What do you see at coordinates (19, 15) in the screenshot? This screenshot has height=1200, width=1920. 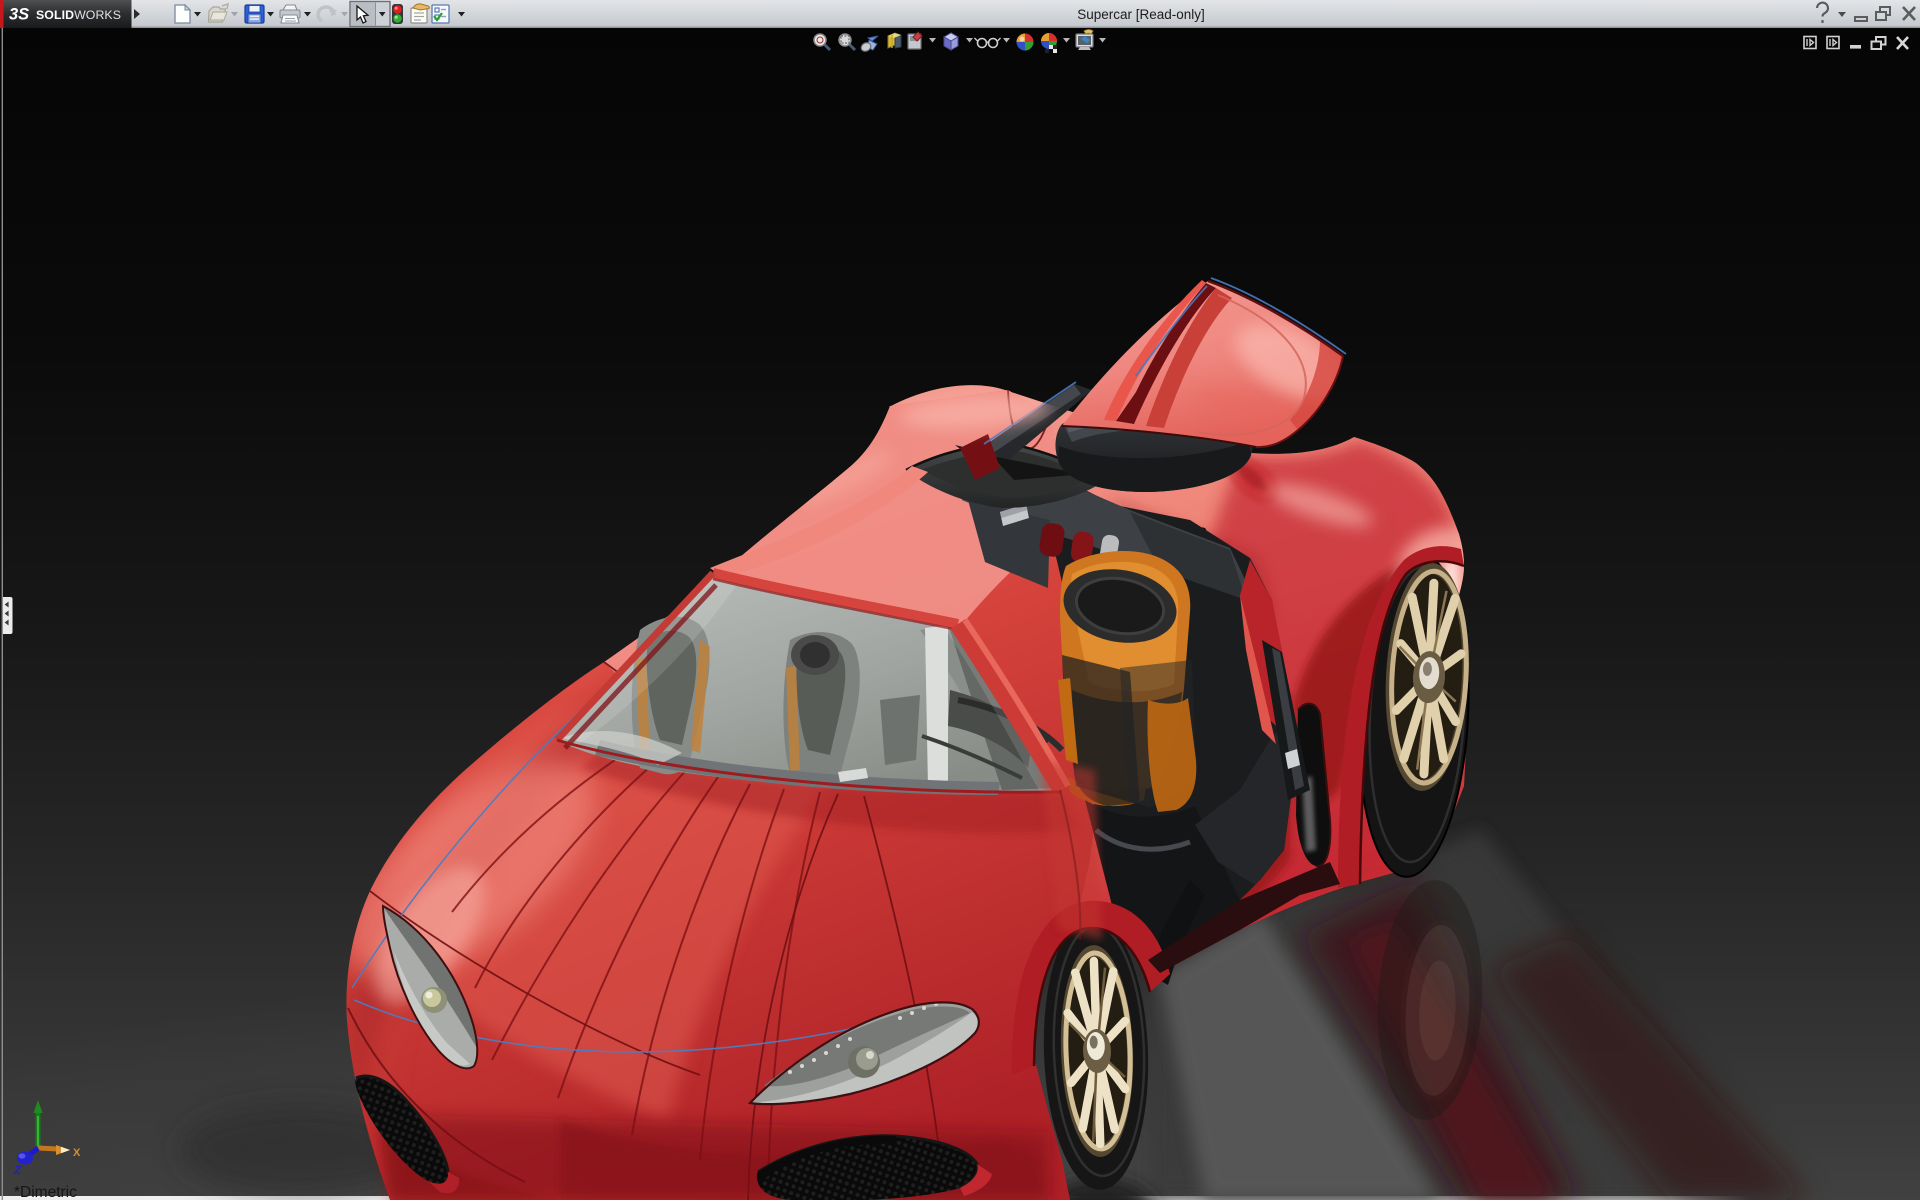 I see `svg-text: 3S` at bounding box center [19, 15].